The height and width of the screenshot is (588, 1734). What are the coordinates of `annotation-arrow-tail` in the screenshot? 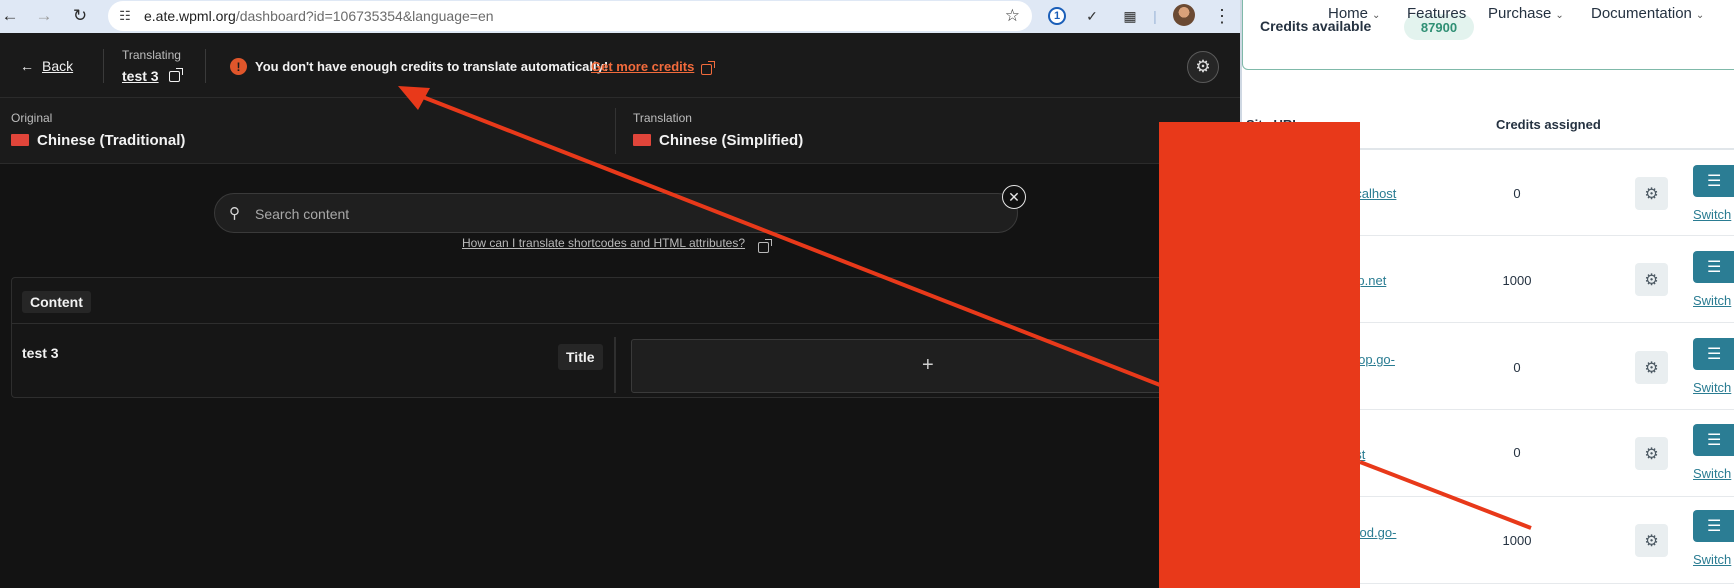 It's located at (1445, 495).